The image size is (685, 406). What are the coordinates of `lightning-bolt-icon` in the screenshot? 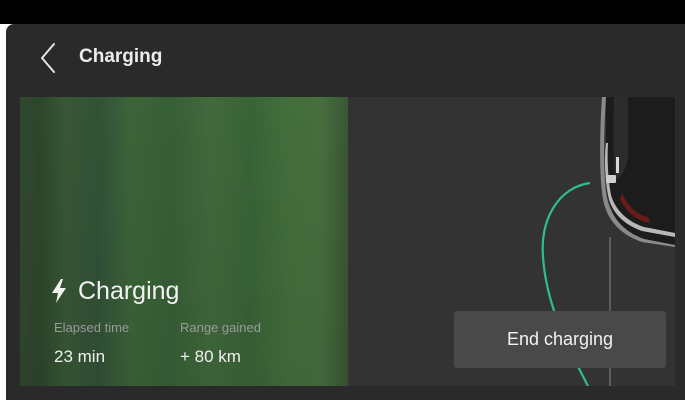 It's located at (59, 291).